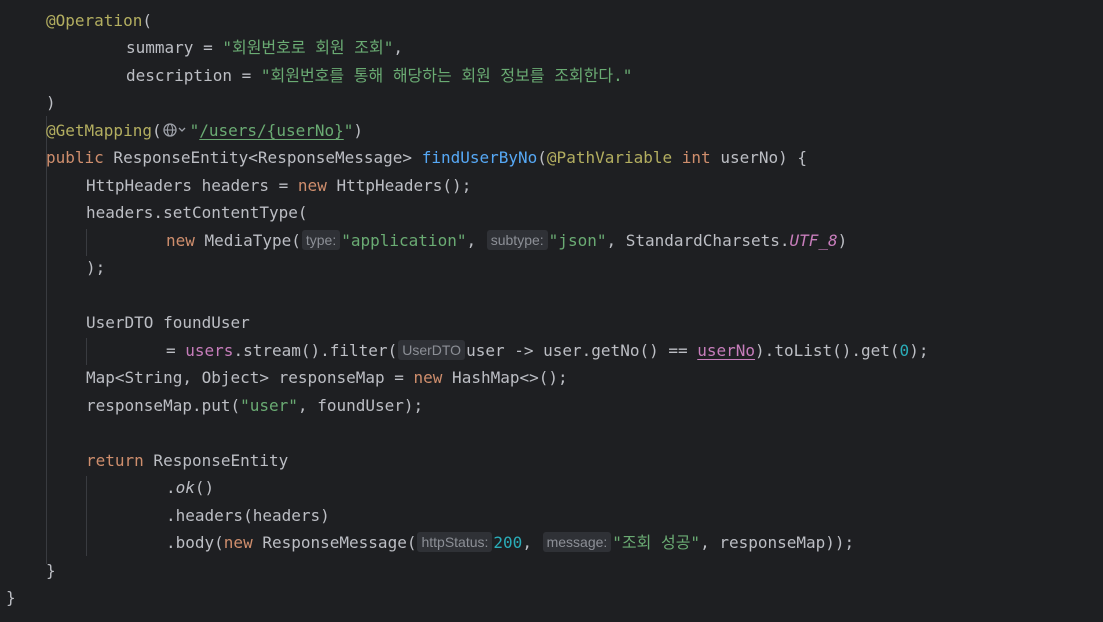 The image size is (1103, 622). What do you see at coordinates (250, 377) in the screenshot?
I see `code-token: Map<String, Object> responseMap =` at bounding box center [250, 377].